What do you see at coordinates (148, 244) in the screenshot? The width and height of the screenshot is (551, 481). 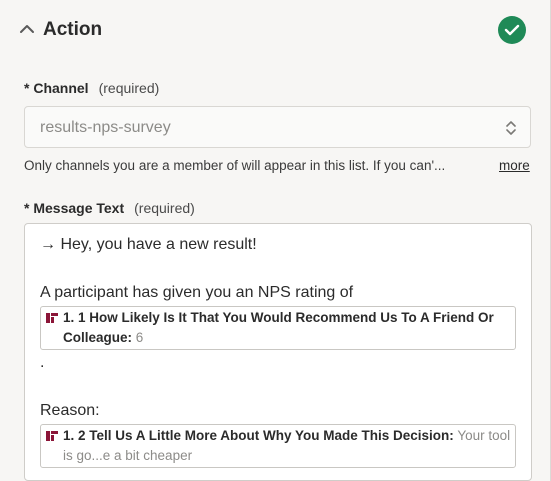 I see `message-line-greeting: → Hey, you have a new result!` at bounding box center [148, 244].